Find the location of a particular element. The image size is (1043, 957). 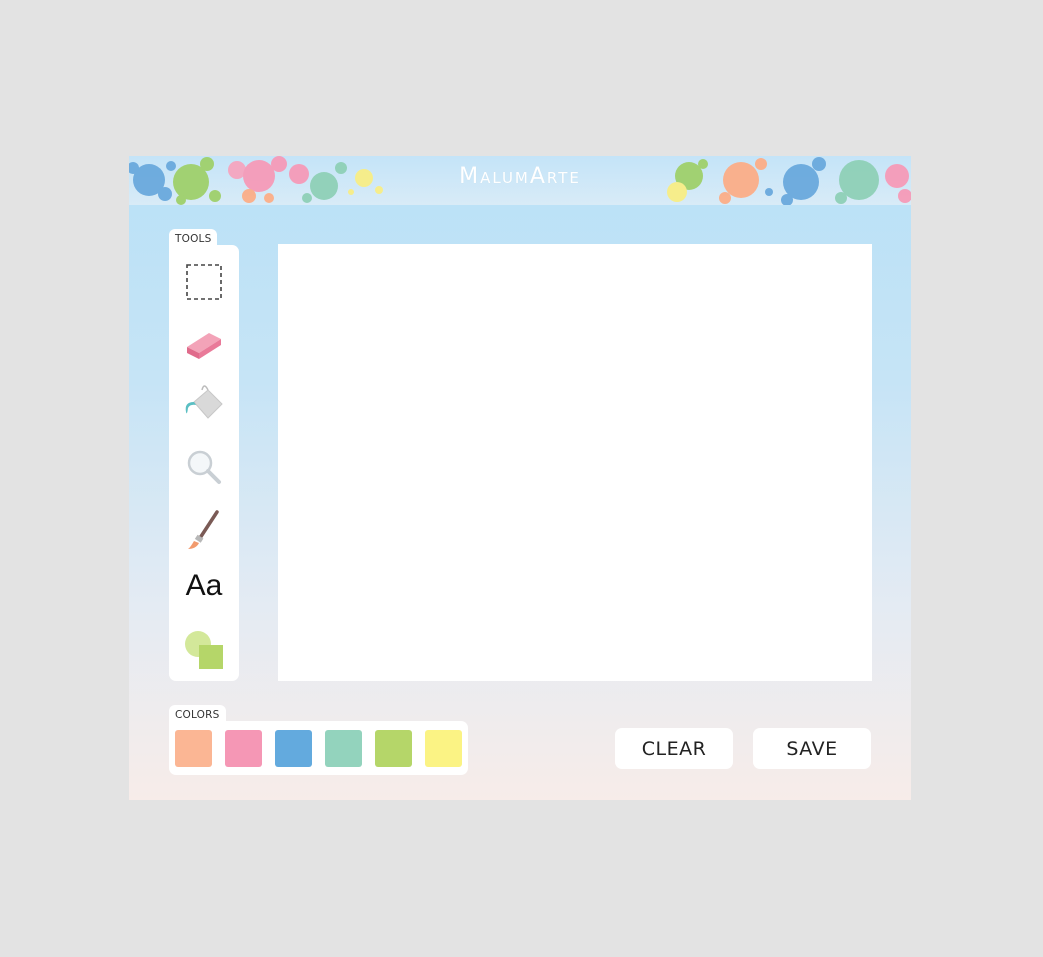

colors-panel is located at coordinates (318, 748).